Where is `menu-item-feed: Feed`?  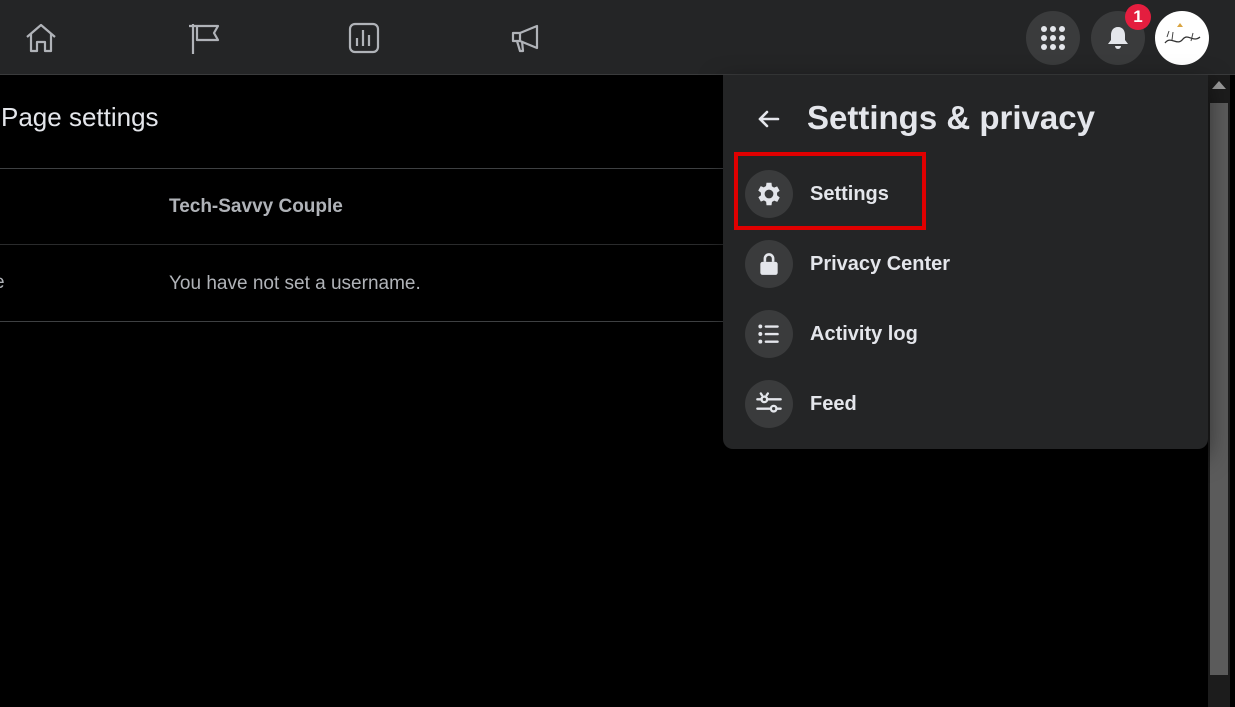 menu-item-feed: Feed is located at coordinates (965, 404).